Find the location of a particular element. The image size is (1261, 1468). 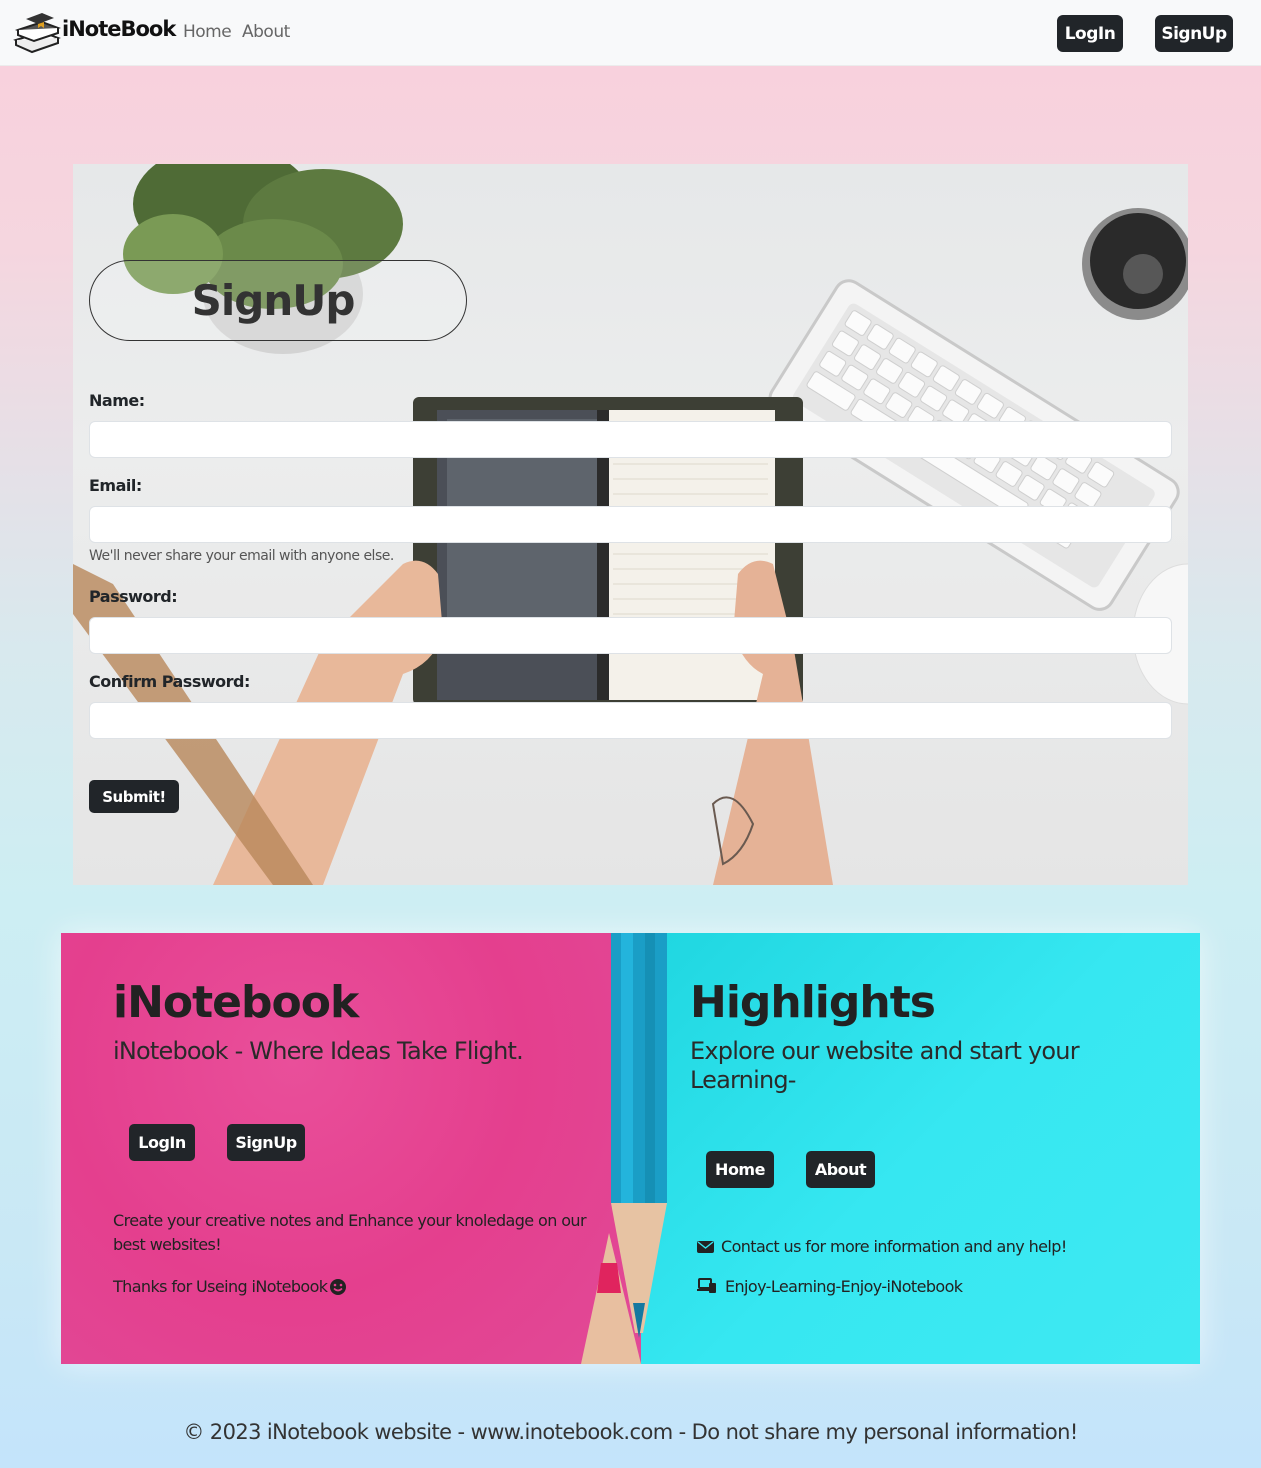

footer-enjoy-text: Enjoy-Learning-Enjoy-iNotebook is located at coordinates (844, 1286).